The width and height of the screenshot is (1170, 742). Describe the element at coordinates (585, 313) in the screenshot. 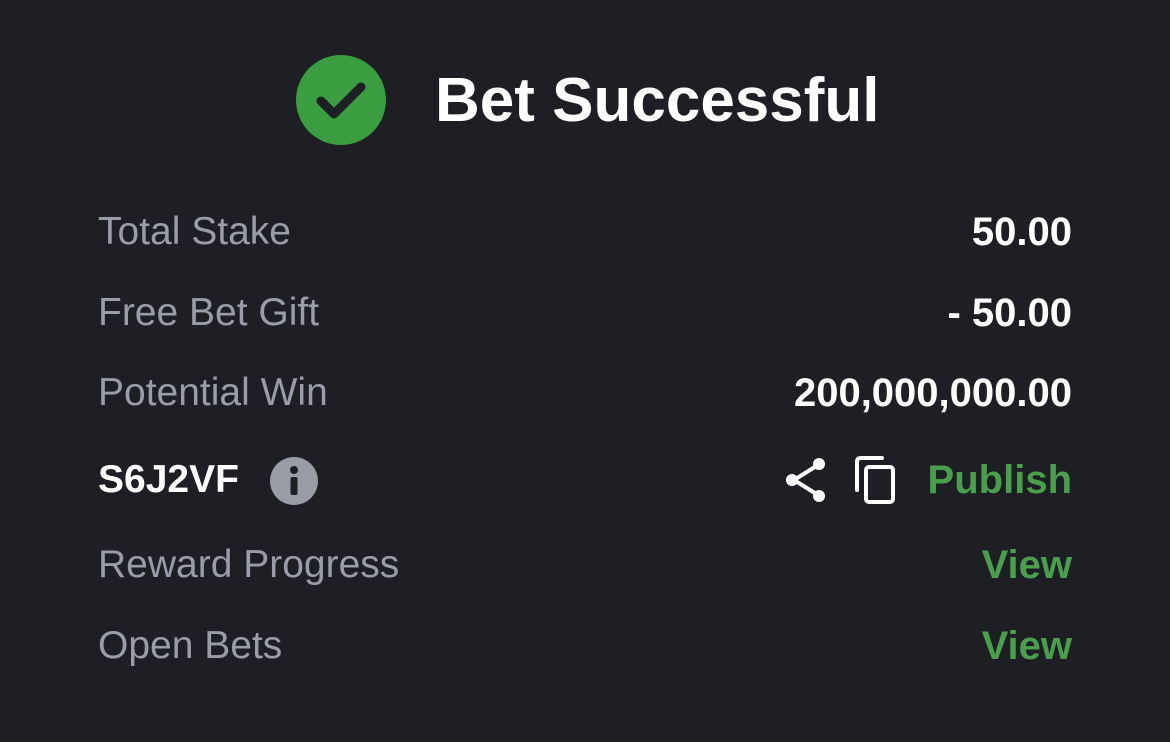

I see `free-bet-gift-row: Free Bet Gift - 50.00` at that location.